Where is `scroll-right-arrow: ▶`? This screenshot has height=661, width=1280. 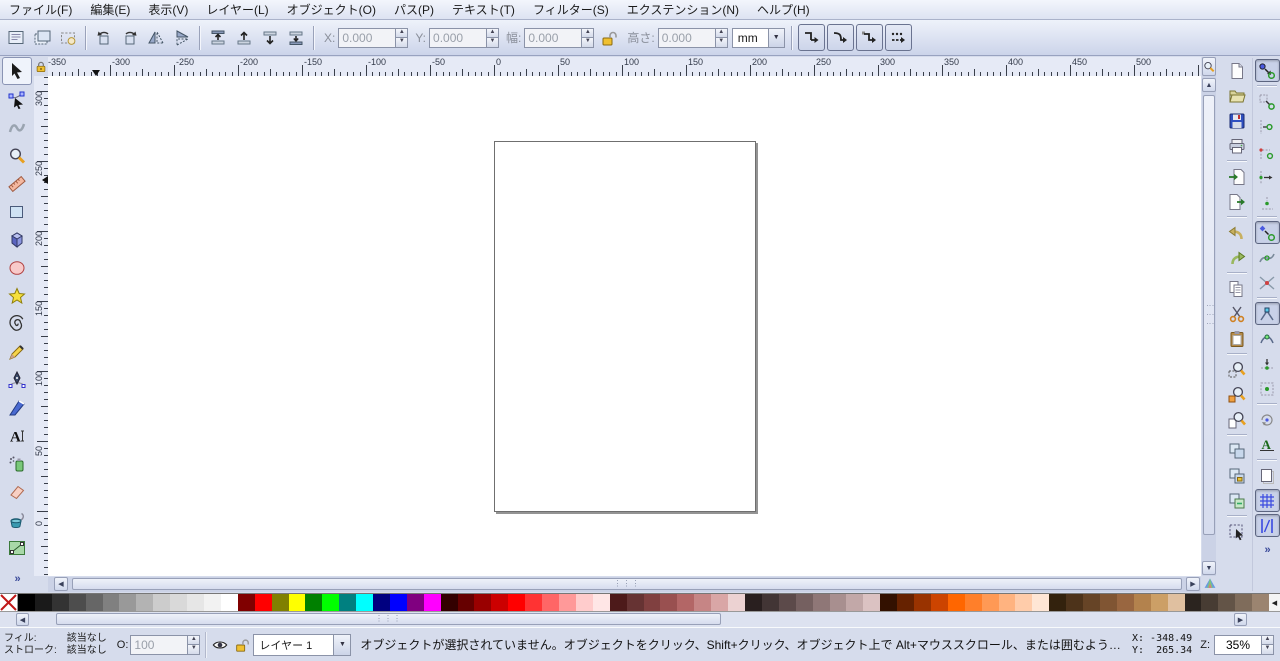
scroll-right-arrow: ▶ is located at coordinates (1193, 584).